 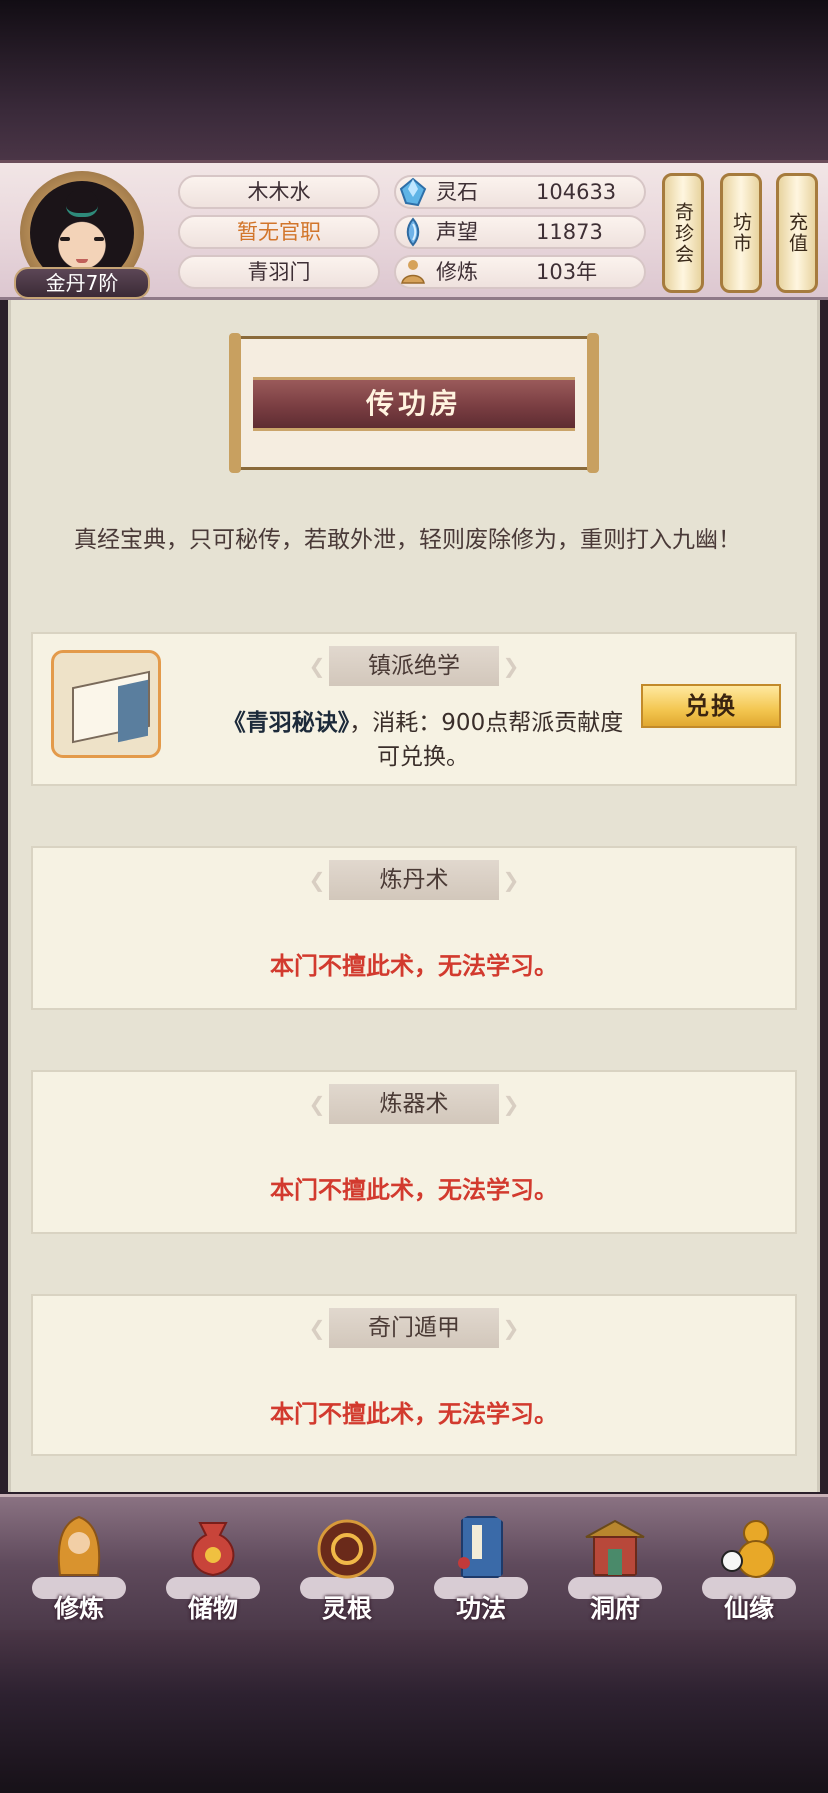 I want to click on cultivation-icon, so click(x=413, y=272).